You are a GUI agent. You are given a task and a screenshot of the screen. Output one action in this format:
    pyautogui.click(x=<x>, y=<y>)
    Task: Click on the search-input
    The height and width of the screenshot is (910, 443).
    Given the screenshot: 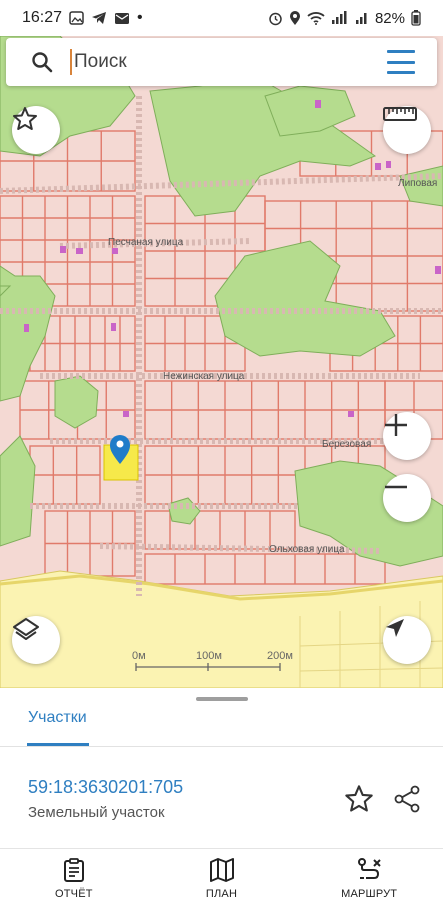 What is the action you would take?
    pyautogui.click(x=210, y=62)
    